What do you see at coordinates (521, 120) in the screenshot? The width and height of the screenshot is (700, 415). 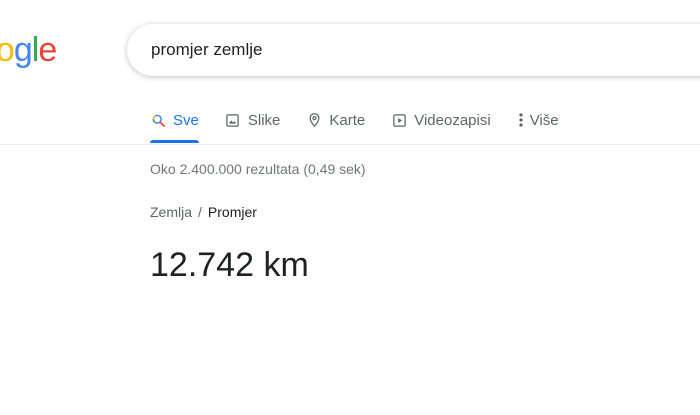 I see `more-vert-icon` at bounding box center [521, 120].